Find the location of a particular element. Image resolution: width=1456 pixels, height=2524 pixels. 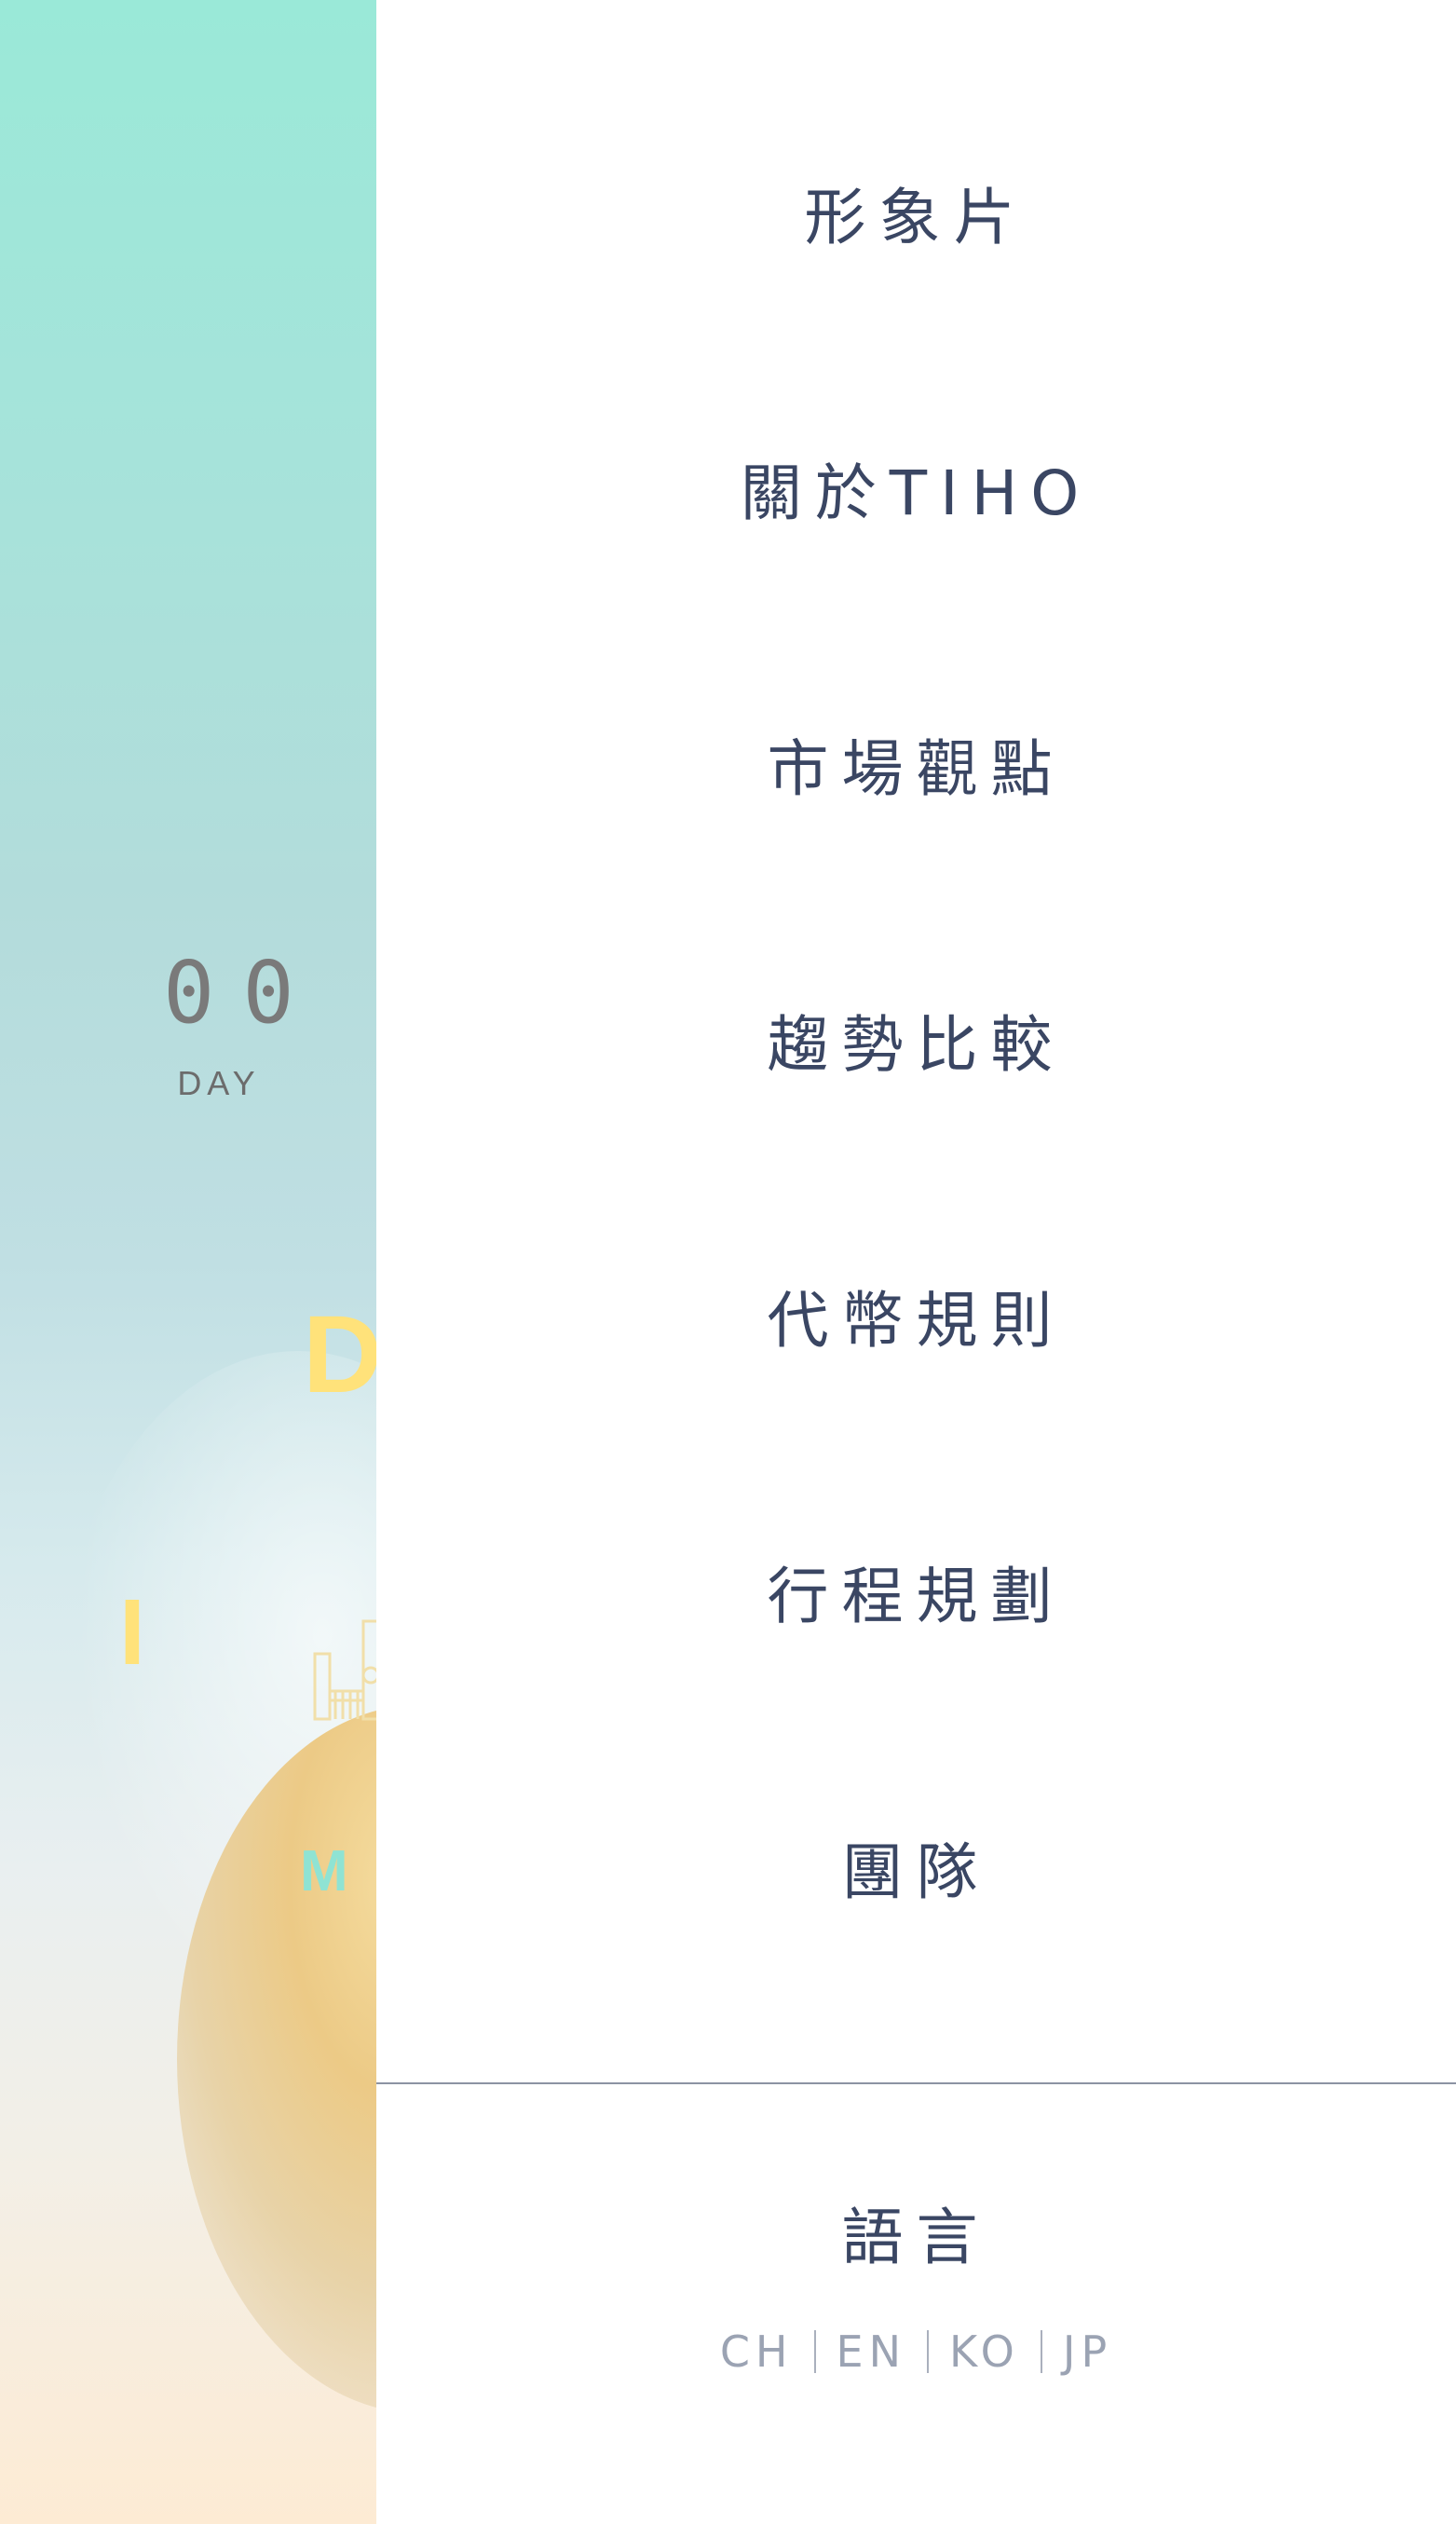

language-switcher: CH EN KO JP is located at coordinates (916, 2351).